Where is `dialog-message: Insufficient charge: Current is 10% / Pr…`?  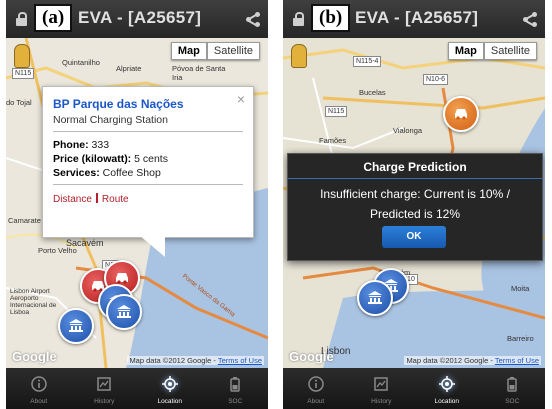 dialog-message: Insufficient charge: Current is 10% / Pr… is located at coordinates (415, 204).